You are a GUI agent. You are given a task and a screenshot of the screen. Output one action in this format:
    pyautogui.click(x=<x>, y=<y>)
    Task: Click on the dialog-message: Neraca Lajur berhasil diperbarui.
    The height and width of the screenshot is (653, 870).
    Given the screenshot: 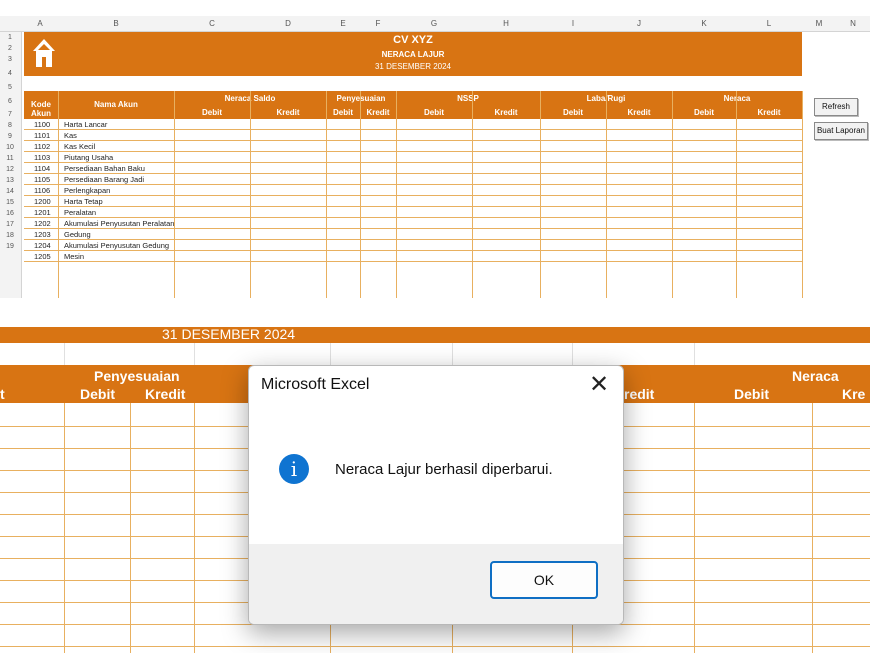 What is the action you would take?
    pyautogui.click(x=444, y=469)
    